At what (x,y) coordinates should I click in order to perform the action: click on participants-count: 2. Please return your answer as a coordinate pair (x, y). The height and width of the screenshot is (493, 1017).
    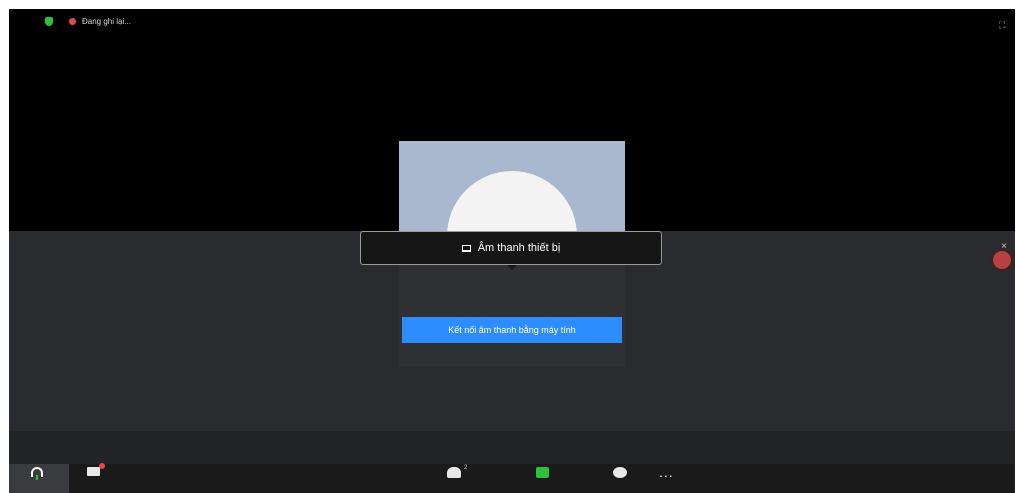
    Looking at the image, I should click on (466, 468).